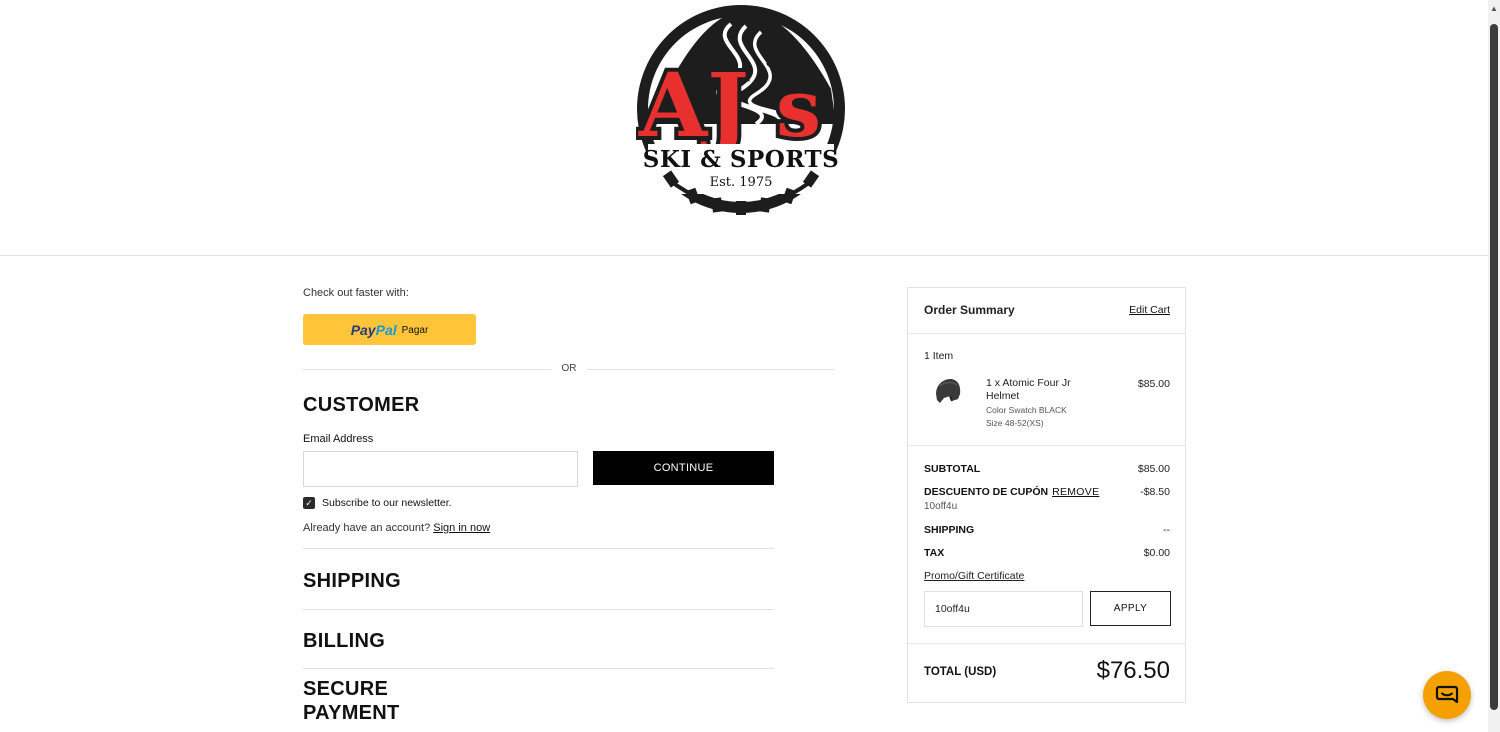  What do you see at coordinates (361, 405) in the screenshot?
I see `customer-section-title: CUSTOMER` at bounding box center [361, 405].